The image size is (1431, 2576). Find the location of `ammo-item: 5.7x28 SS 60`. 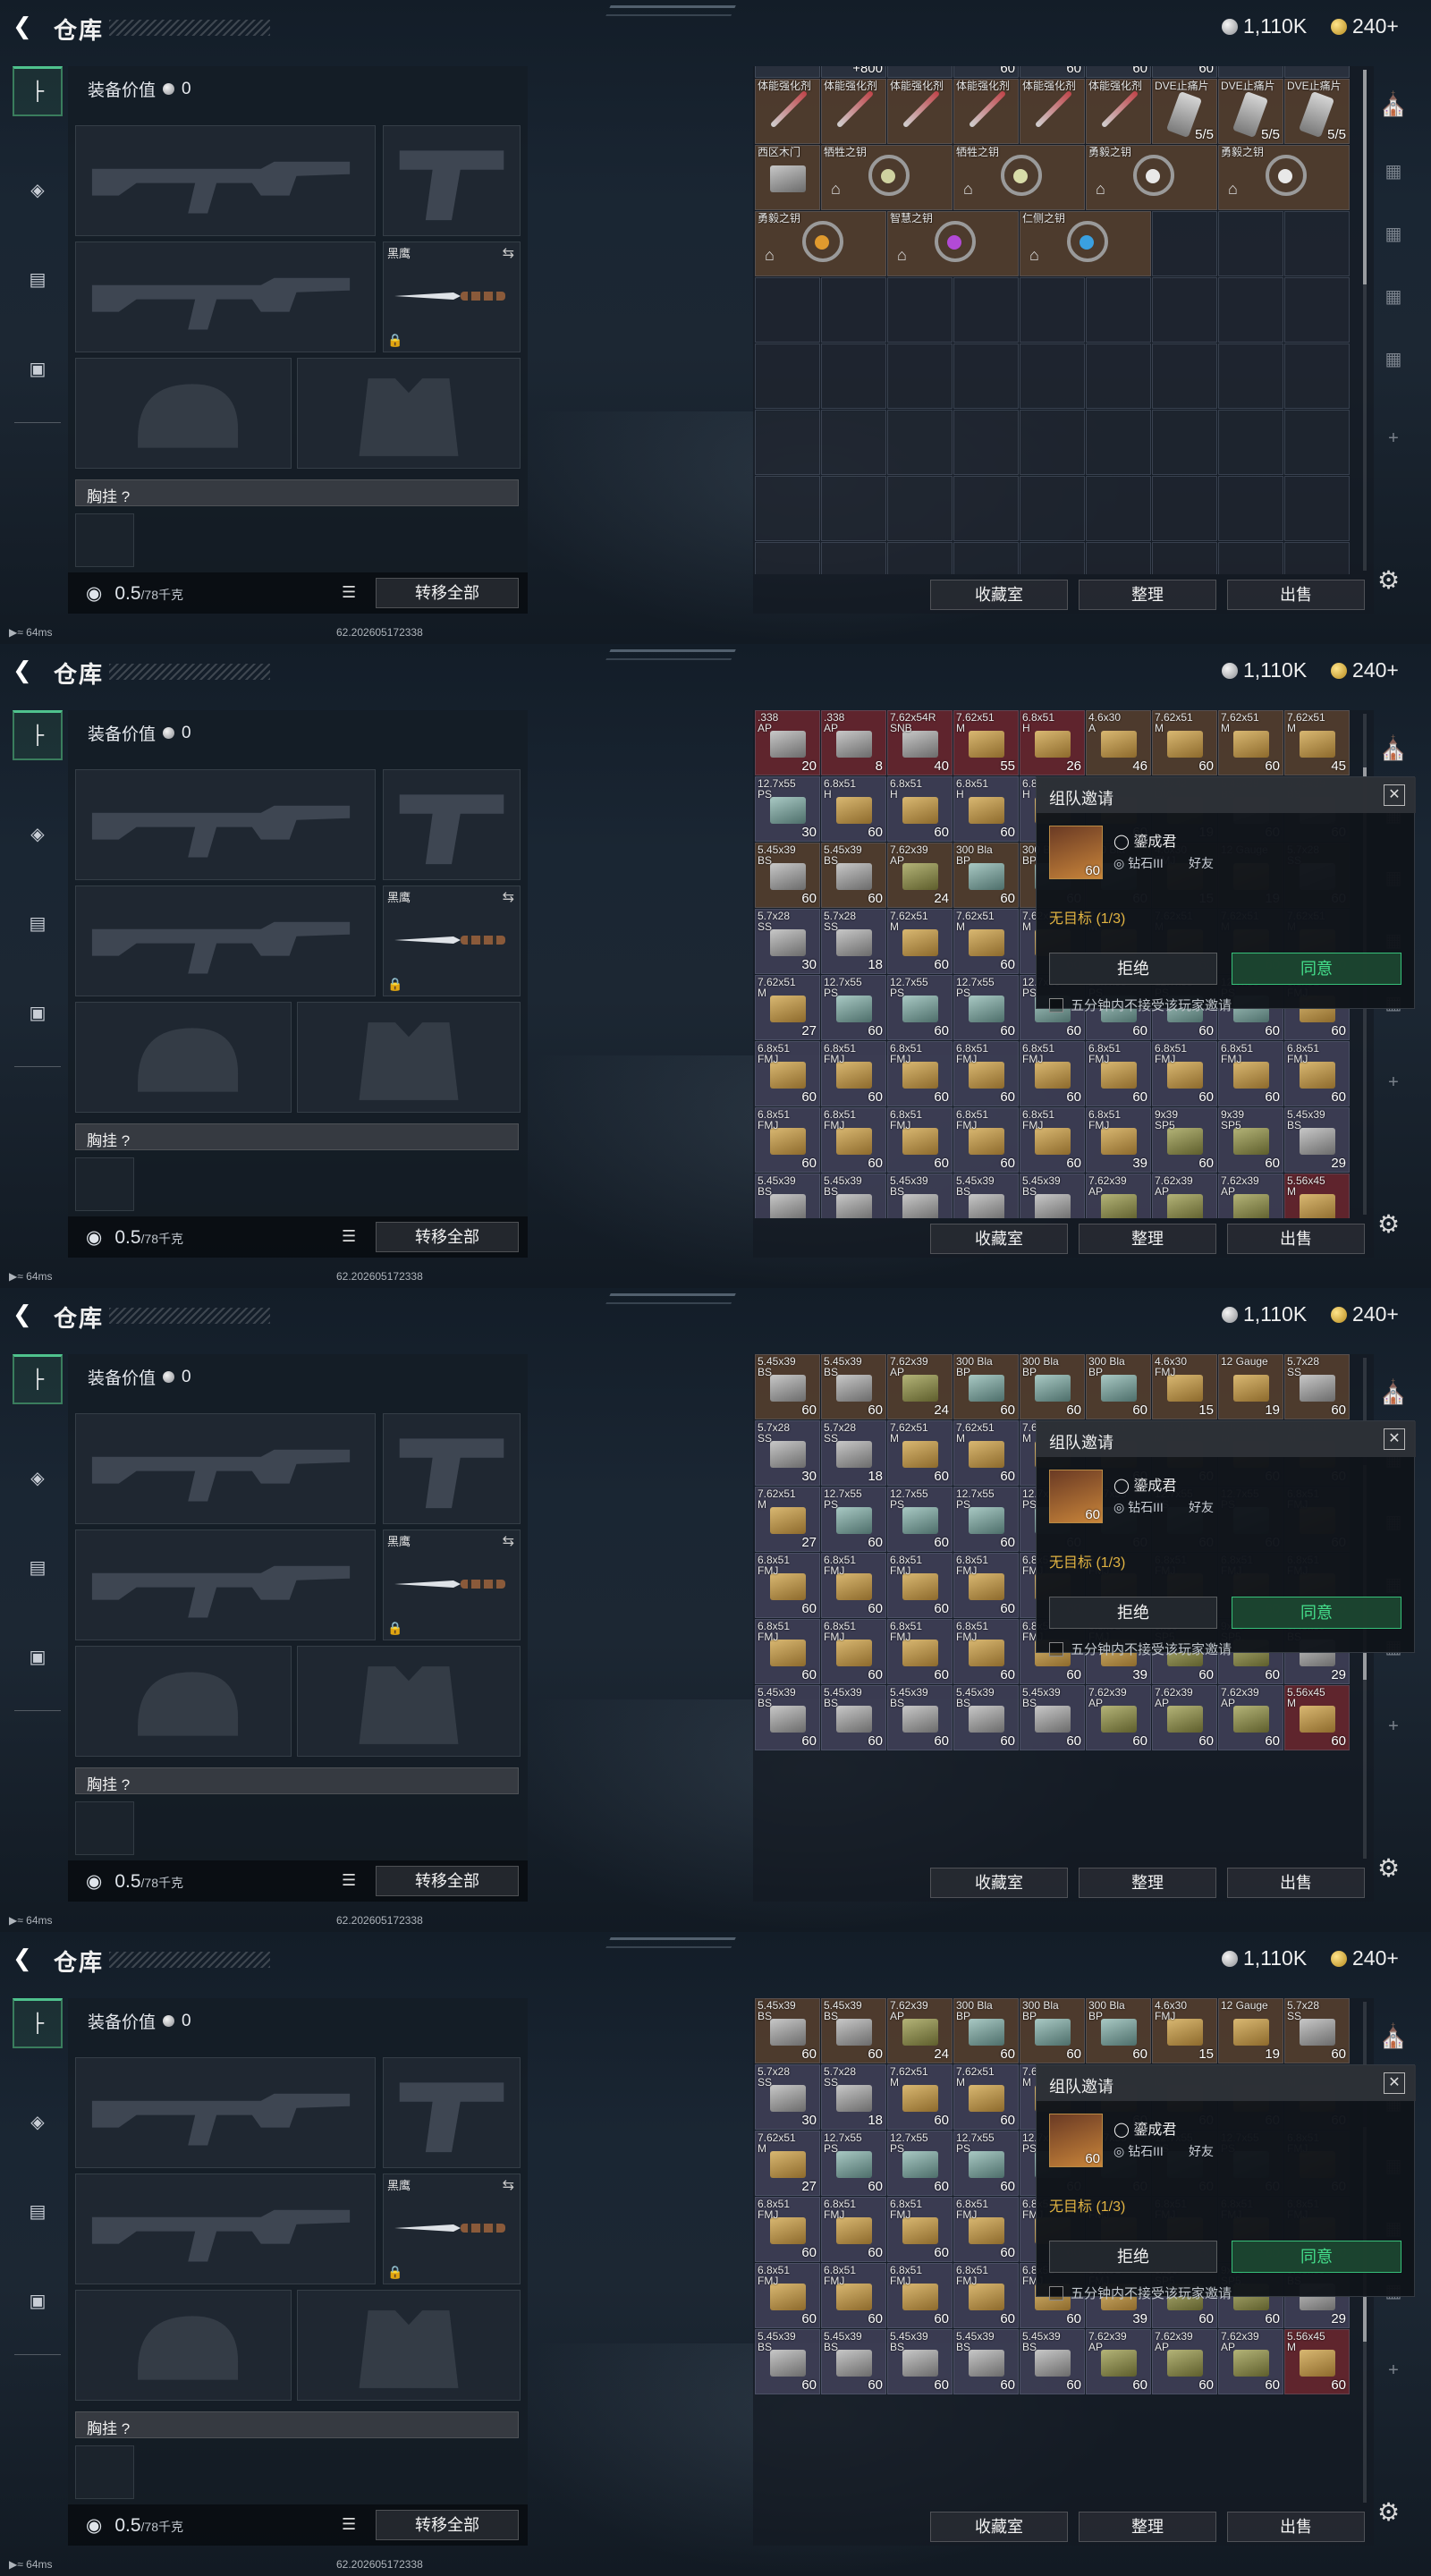

ammo-item: 5.7x28 SS 60 is located at coordinates (1317, 1386).